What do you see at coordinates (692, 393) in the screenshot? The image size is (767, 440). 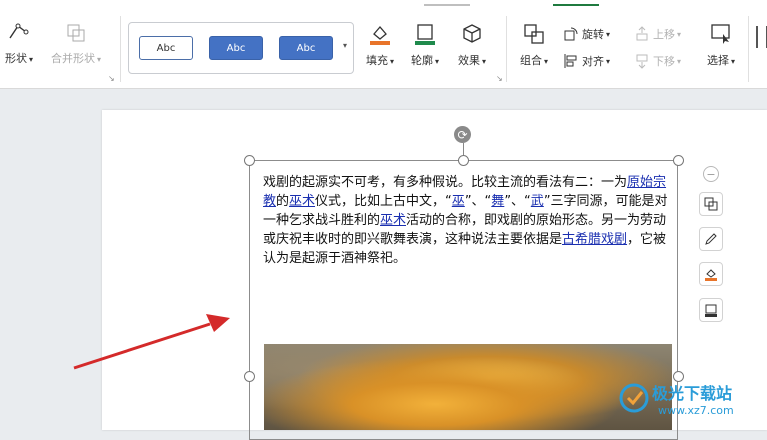 I see `watermark-title: 极光下载站` at bounding box center [692, 393].